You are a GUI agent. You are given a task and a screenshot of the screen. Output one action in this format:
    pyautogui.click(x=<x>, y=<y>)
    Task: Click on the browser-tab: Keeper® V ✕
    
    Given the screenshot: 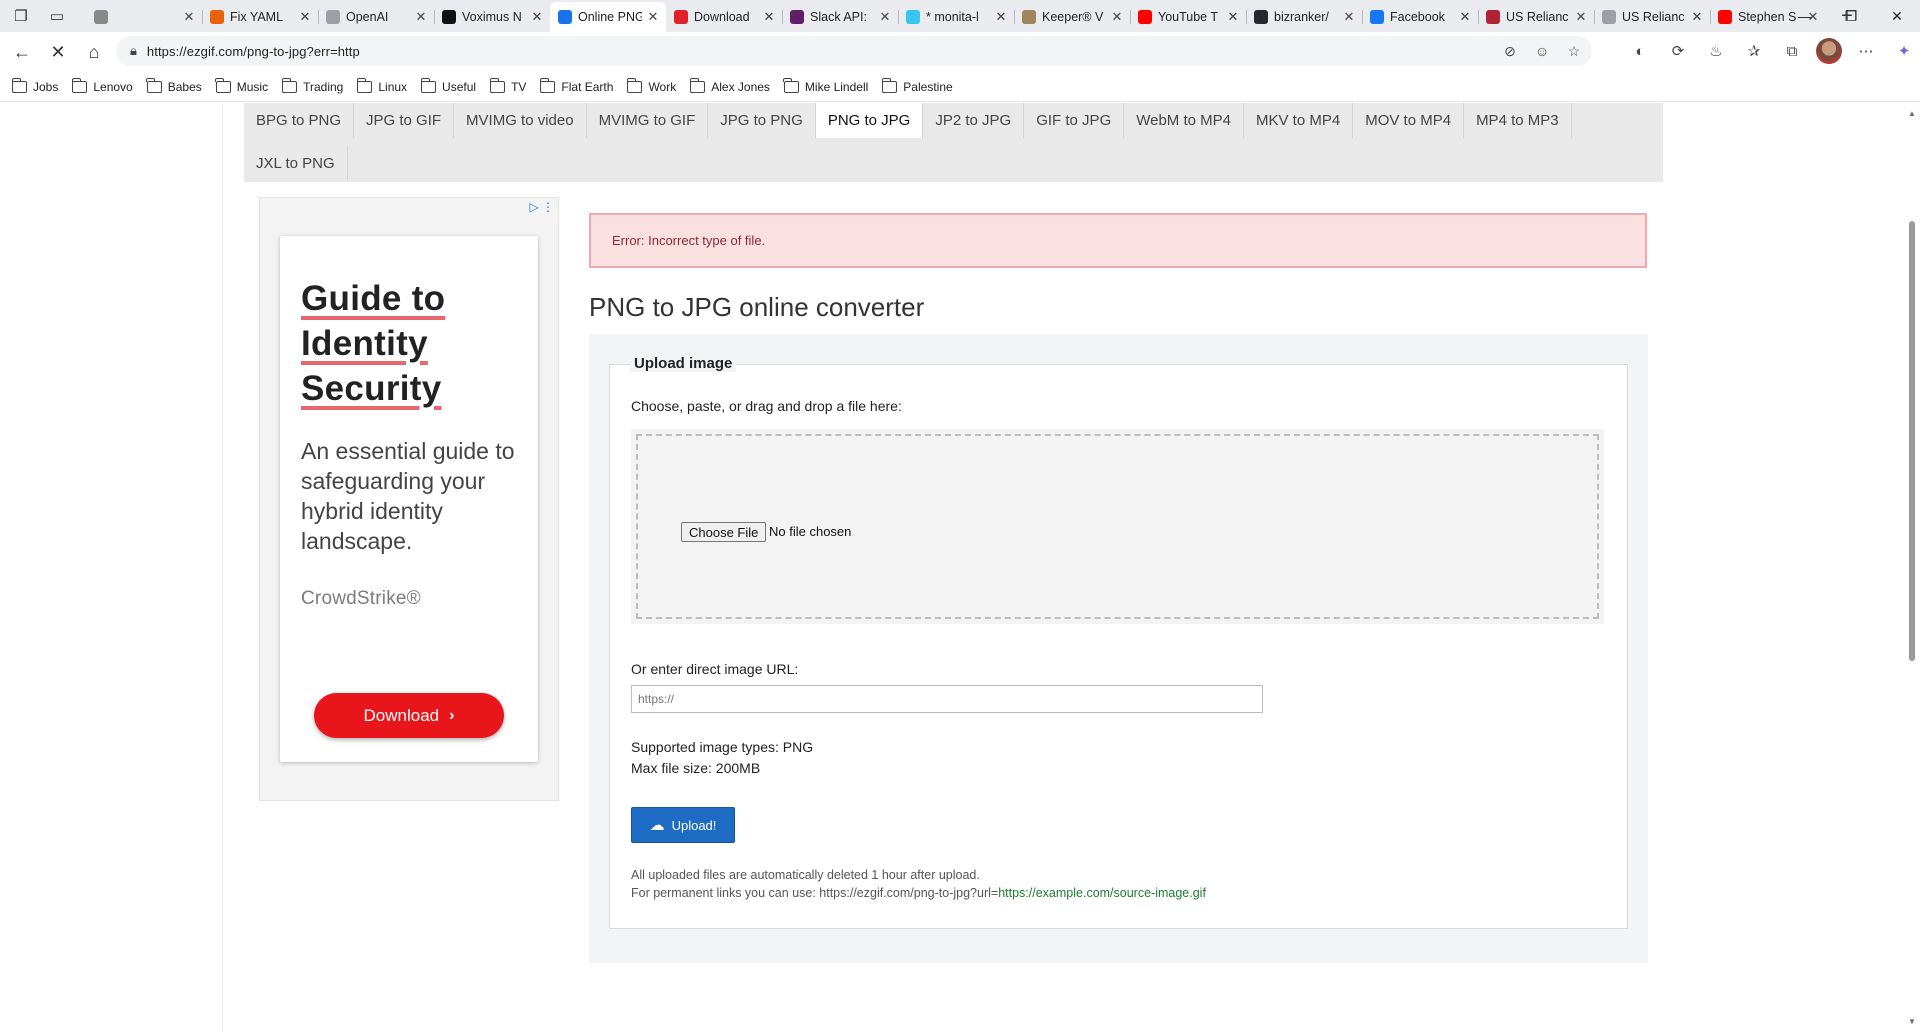 What is the action you would take?
    pyautogui.click(x=1072, y=17)
    